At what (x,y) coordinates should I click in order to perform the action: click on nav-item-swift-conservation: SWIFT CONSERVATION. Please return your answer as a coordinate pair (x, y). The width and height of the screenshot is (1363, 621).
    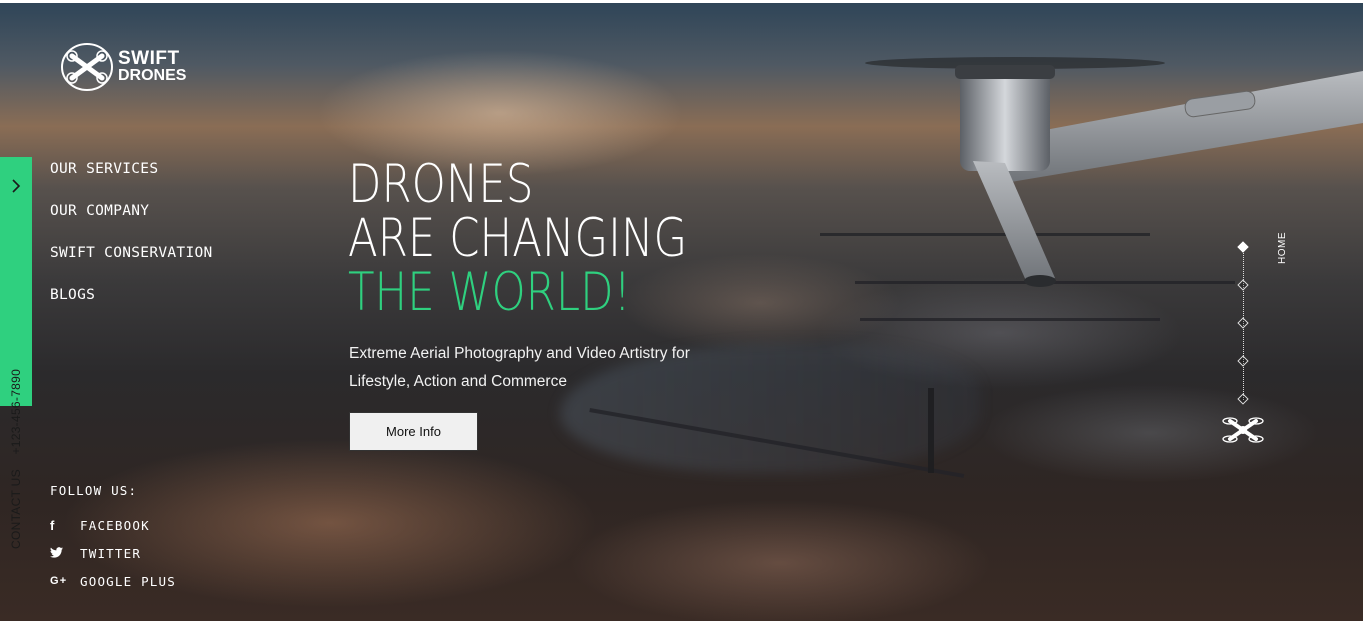
    Looking at the image, I should click on (131, 265).